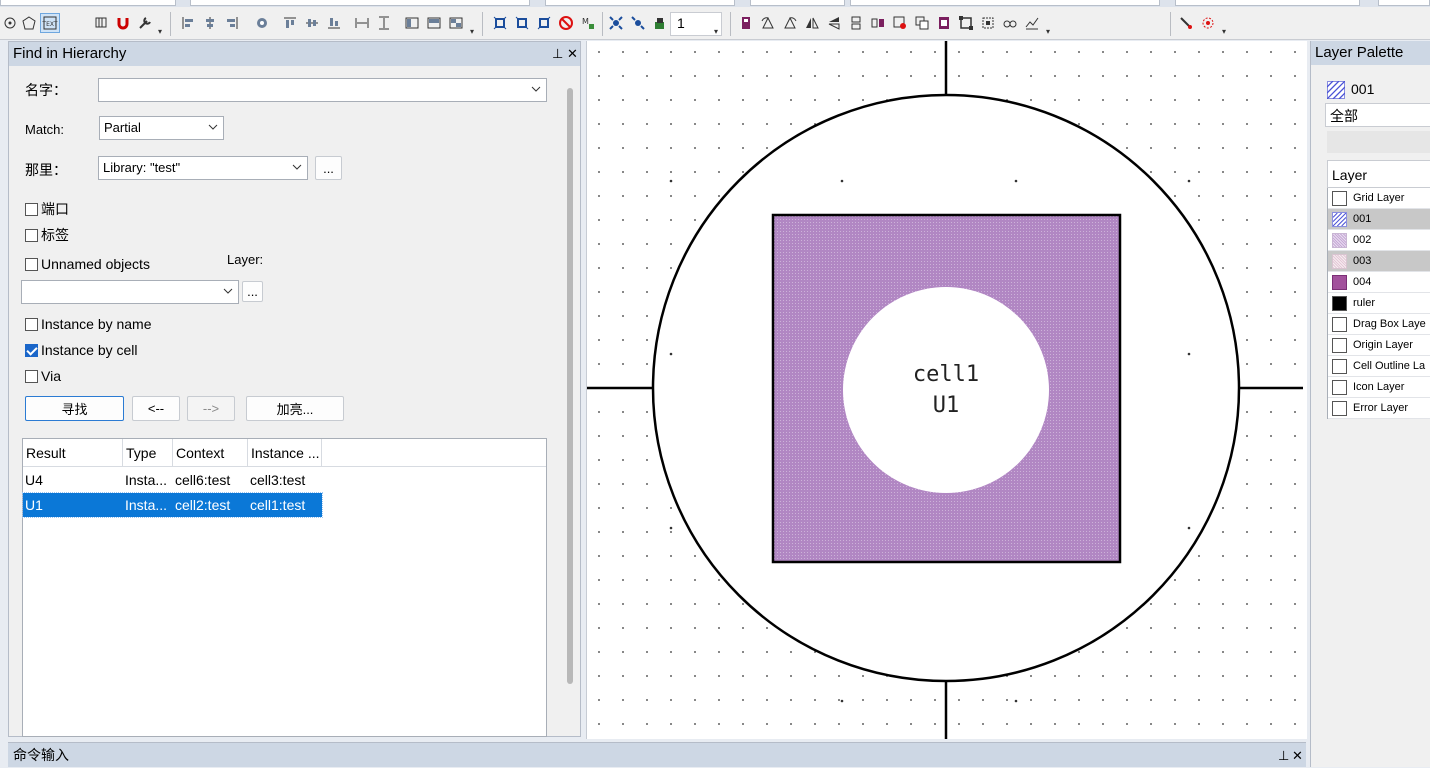 The width and height of the screenshot is (1430, 768). I want to click on layer-filter-dropdown: 全部, so click(1377, 115).